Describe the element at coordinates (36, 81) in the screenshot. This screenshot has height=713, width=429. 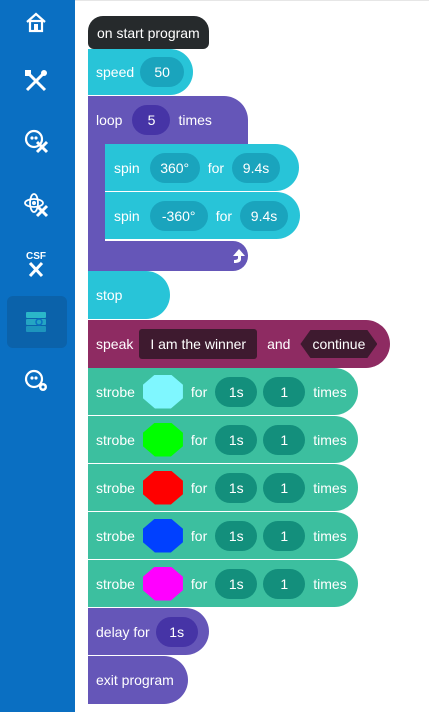
I see `tools-icon` at that location.